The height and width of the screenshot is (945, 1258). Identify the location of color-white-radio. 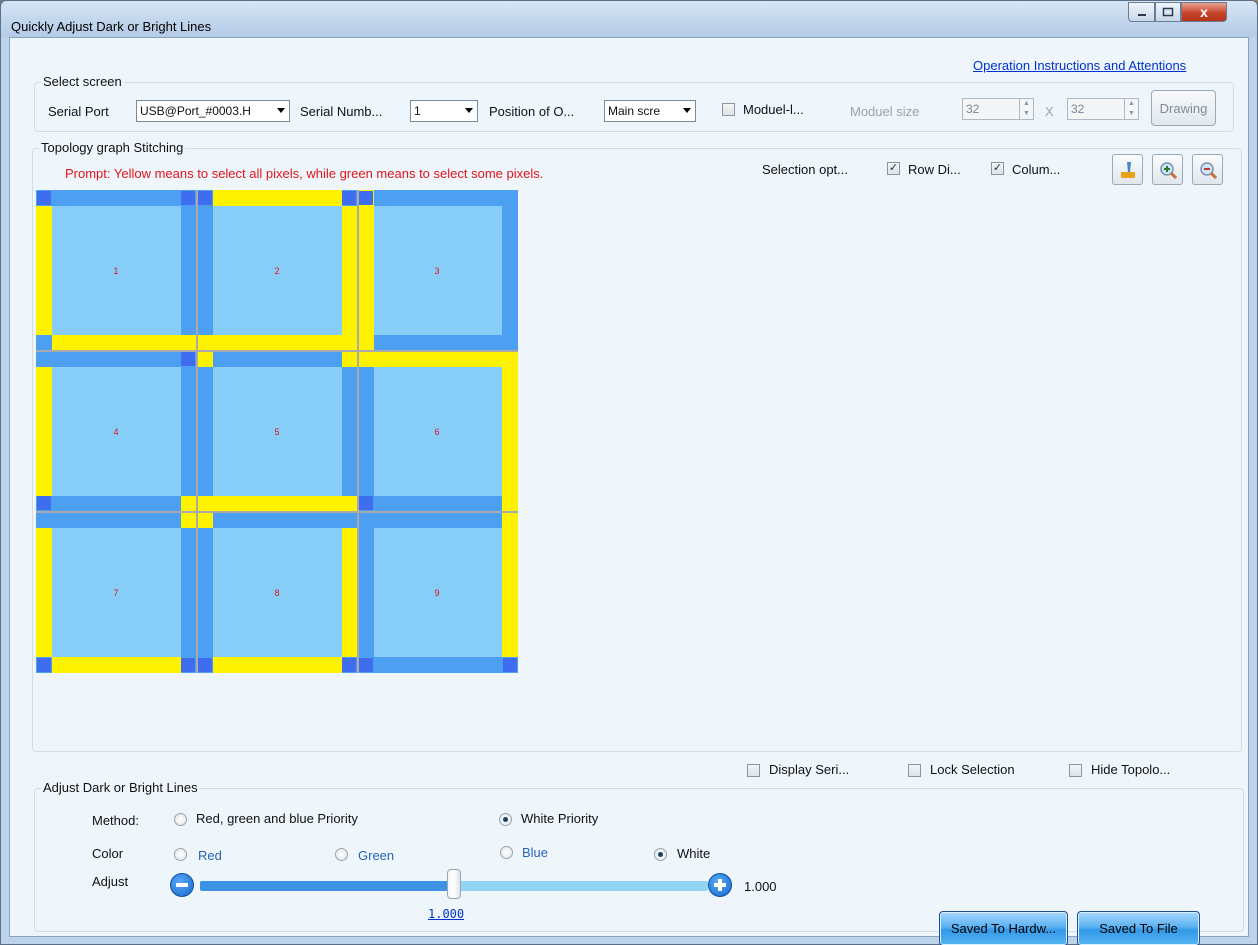
(660, 854).